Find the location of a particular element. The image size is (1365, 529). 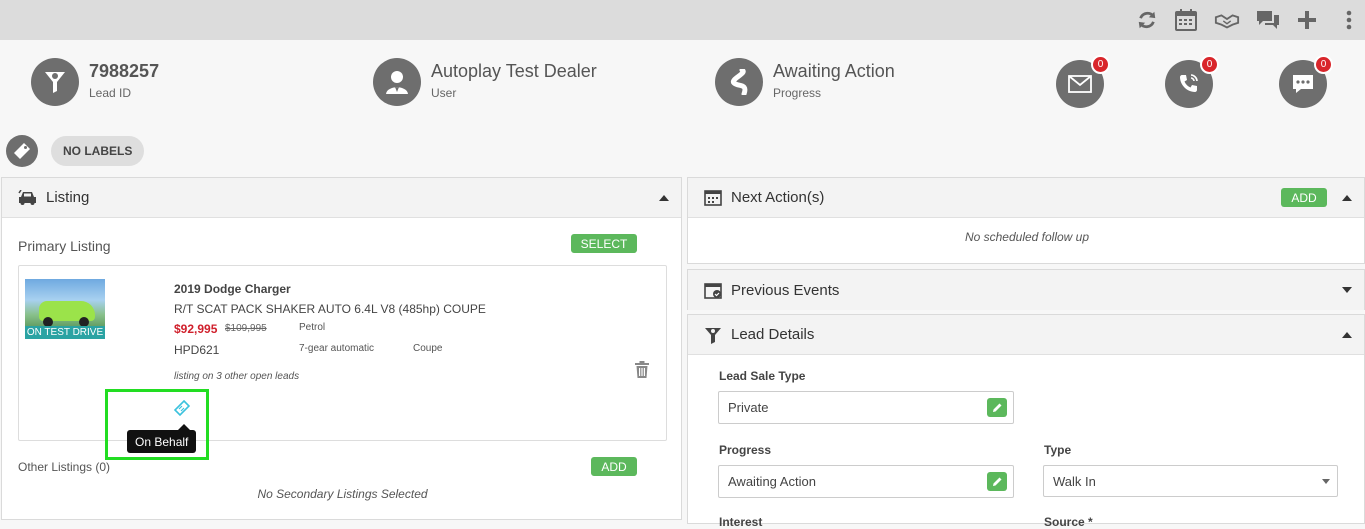

progress-field-label: Progress is located at coordinates (745, 450).